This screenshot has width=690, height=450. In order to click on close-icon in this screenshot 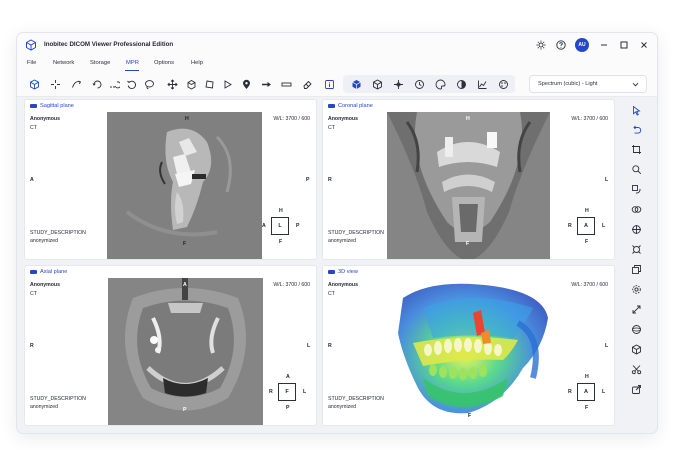, I will do `click(643, 45)`.